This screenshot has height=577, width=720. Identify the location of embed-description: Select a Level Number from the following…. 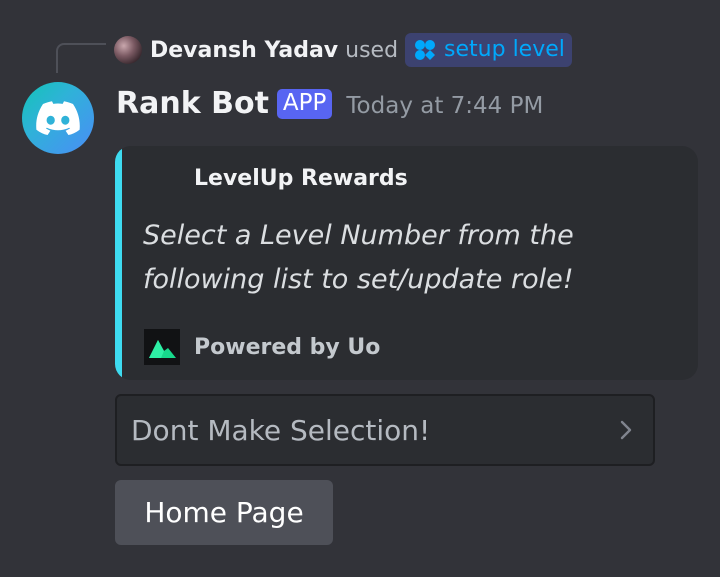
(358, 257).